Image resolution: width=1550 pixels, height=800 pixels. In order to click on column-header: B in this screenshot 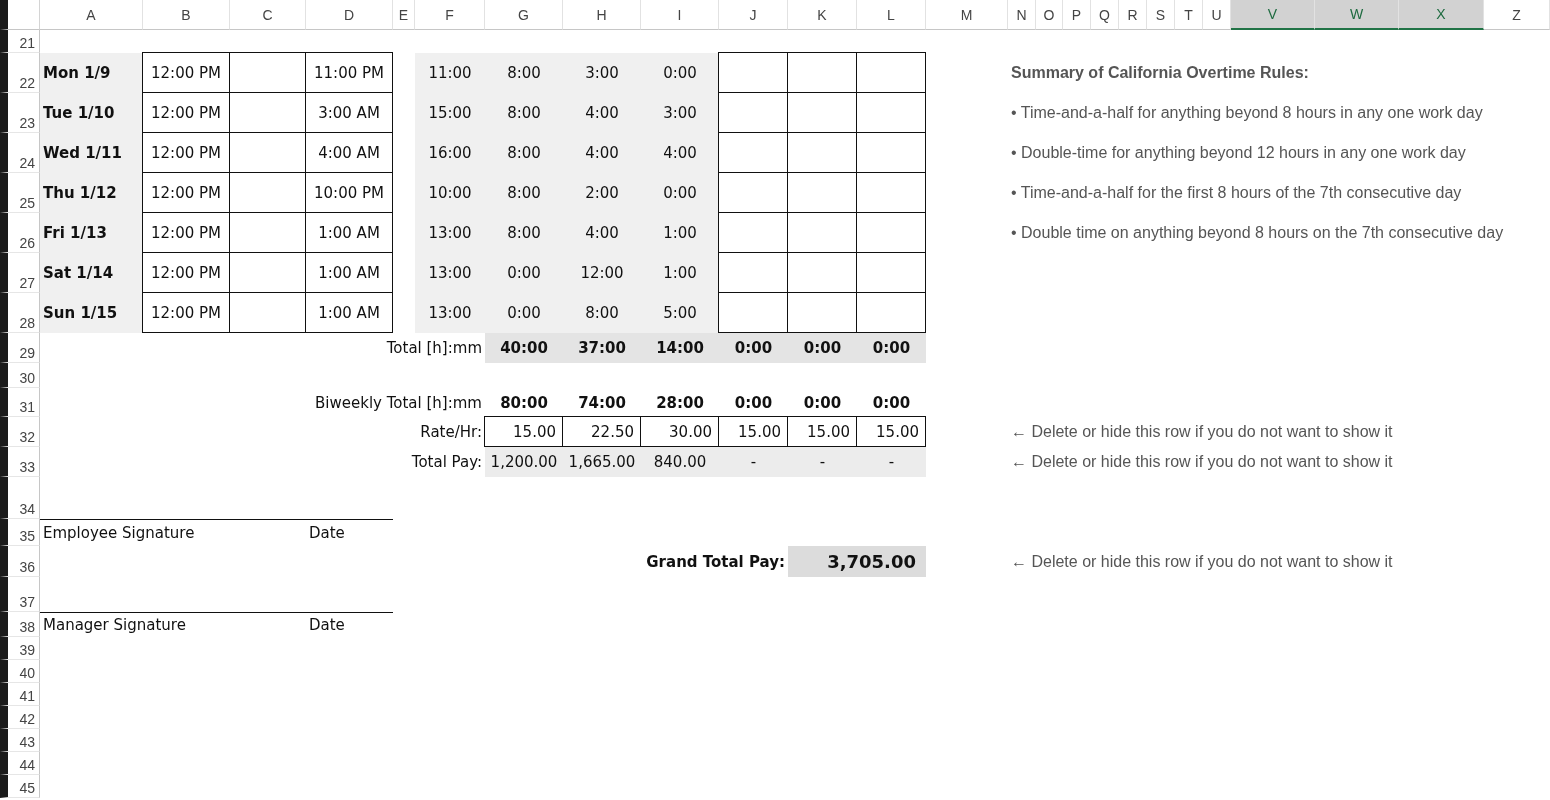, I will do `click(186, 15)`.